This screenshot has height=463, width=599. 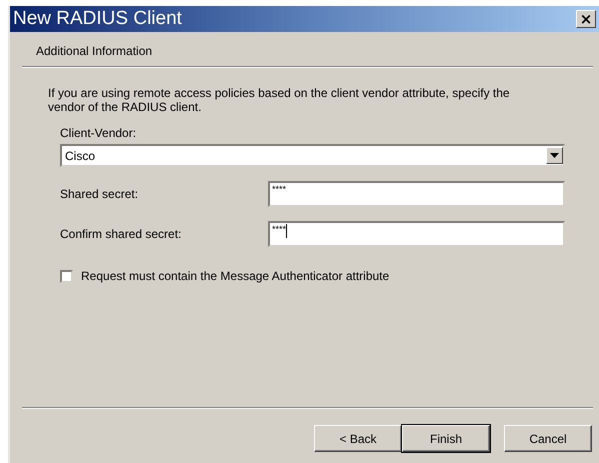 I want to click on back-button: < Back, so click(x=358, y=438).